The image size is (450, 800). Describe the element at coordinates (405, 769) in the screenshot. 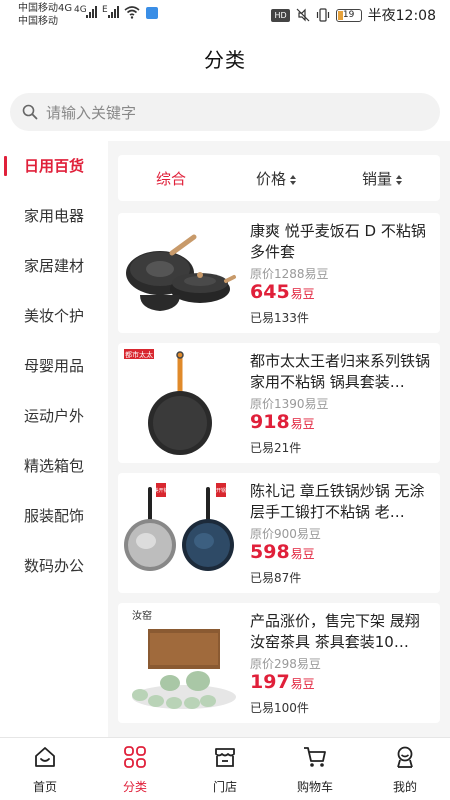

I see `tab-profile: 我的` at that location.